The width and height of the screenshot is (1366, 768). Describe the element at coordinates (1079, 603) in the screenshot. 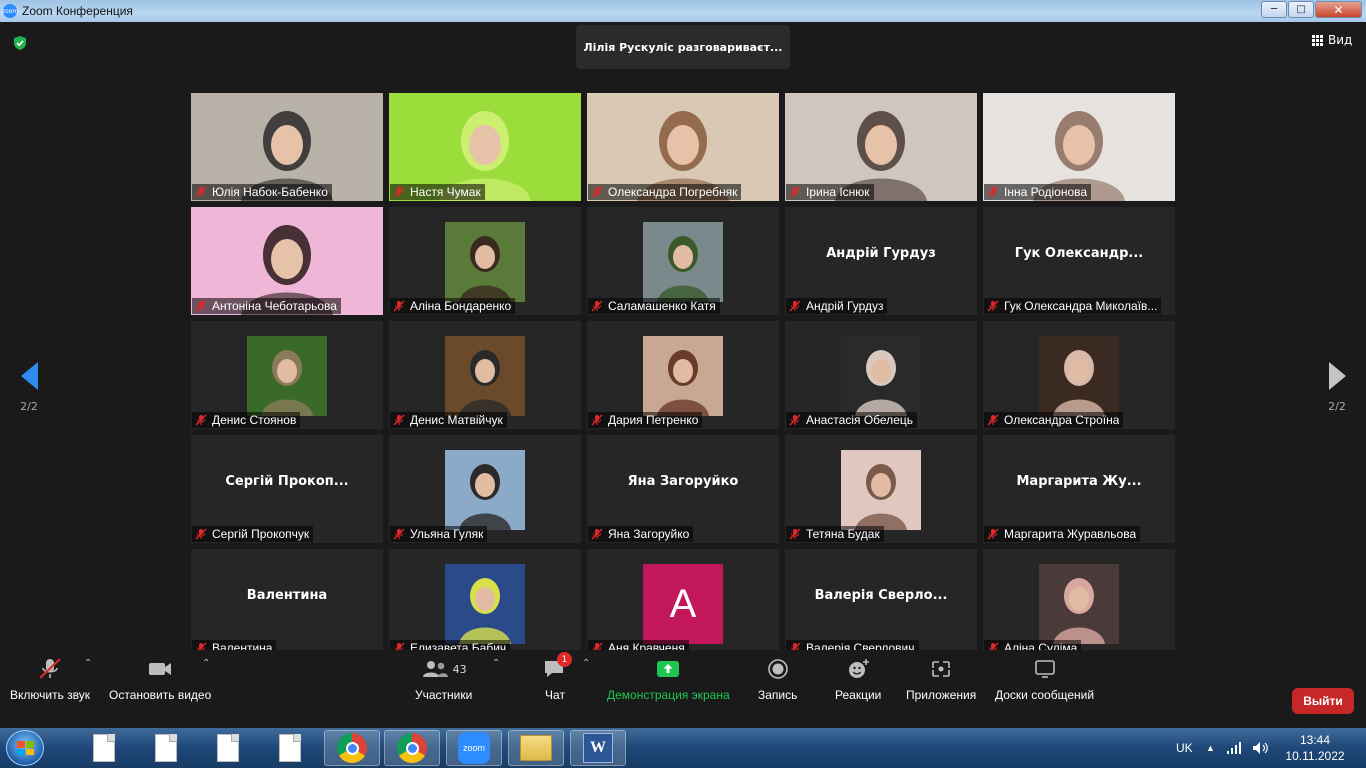

I see `participant-tile: Аліна Суліма` at that location.